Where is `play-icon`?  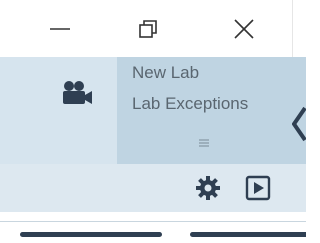 play-icon is located at coordinates (258, 188).